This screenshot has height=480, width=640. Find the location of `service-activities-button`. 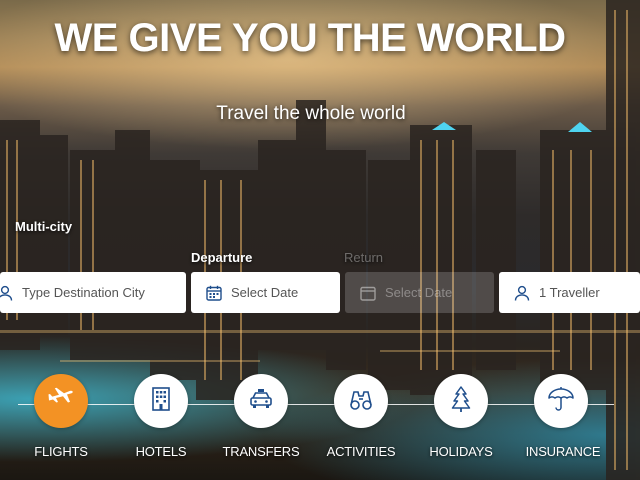

service-activities-button is located at coordinates (361, 401).